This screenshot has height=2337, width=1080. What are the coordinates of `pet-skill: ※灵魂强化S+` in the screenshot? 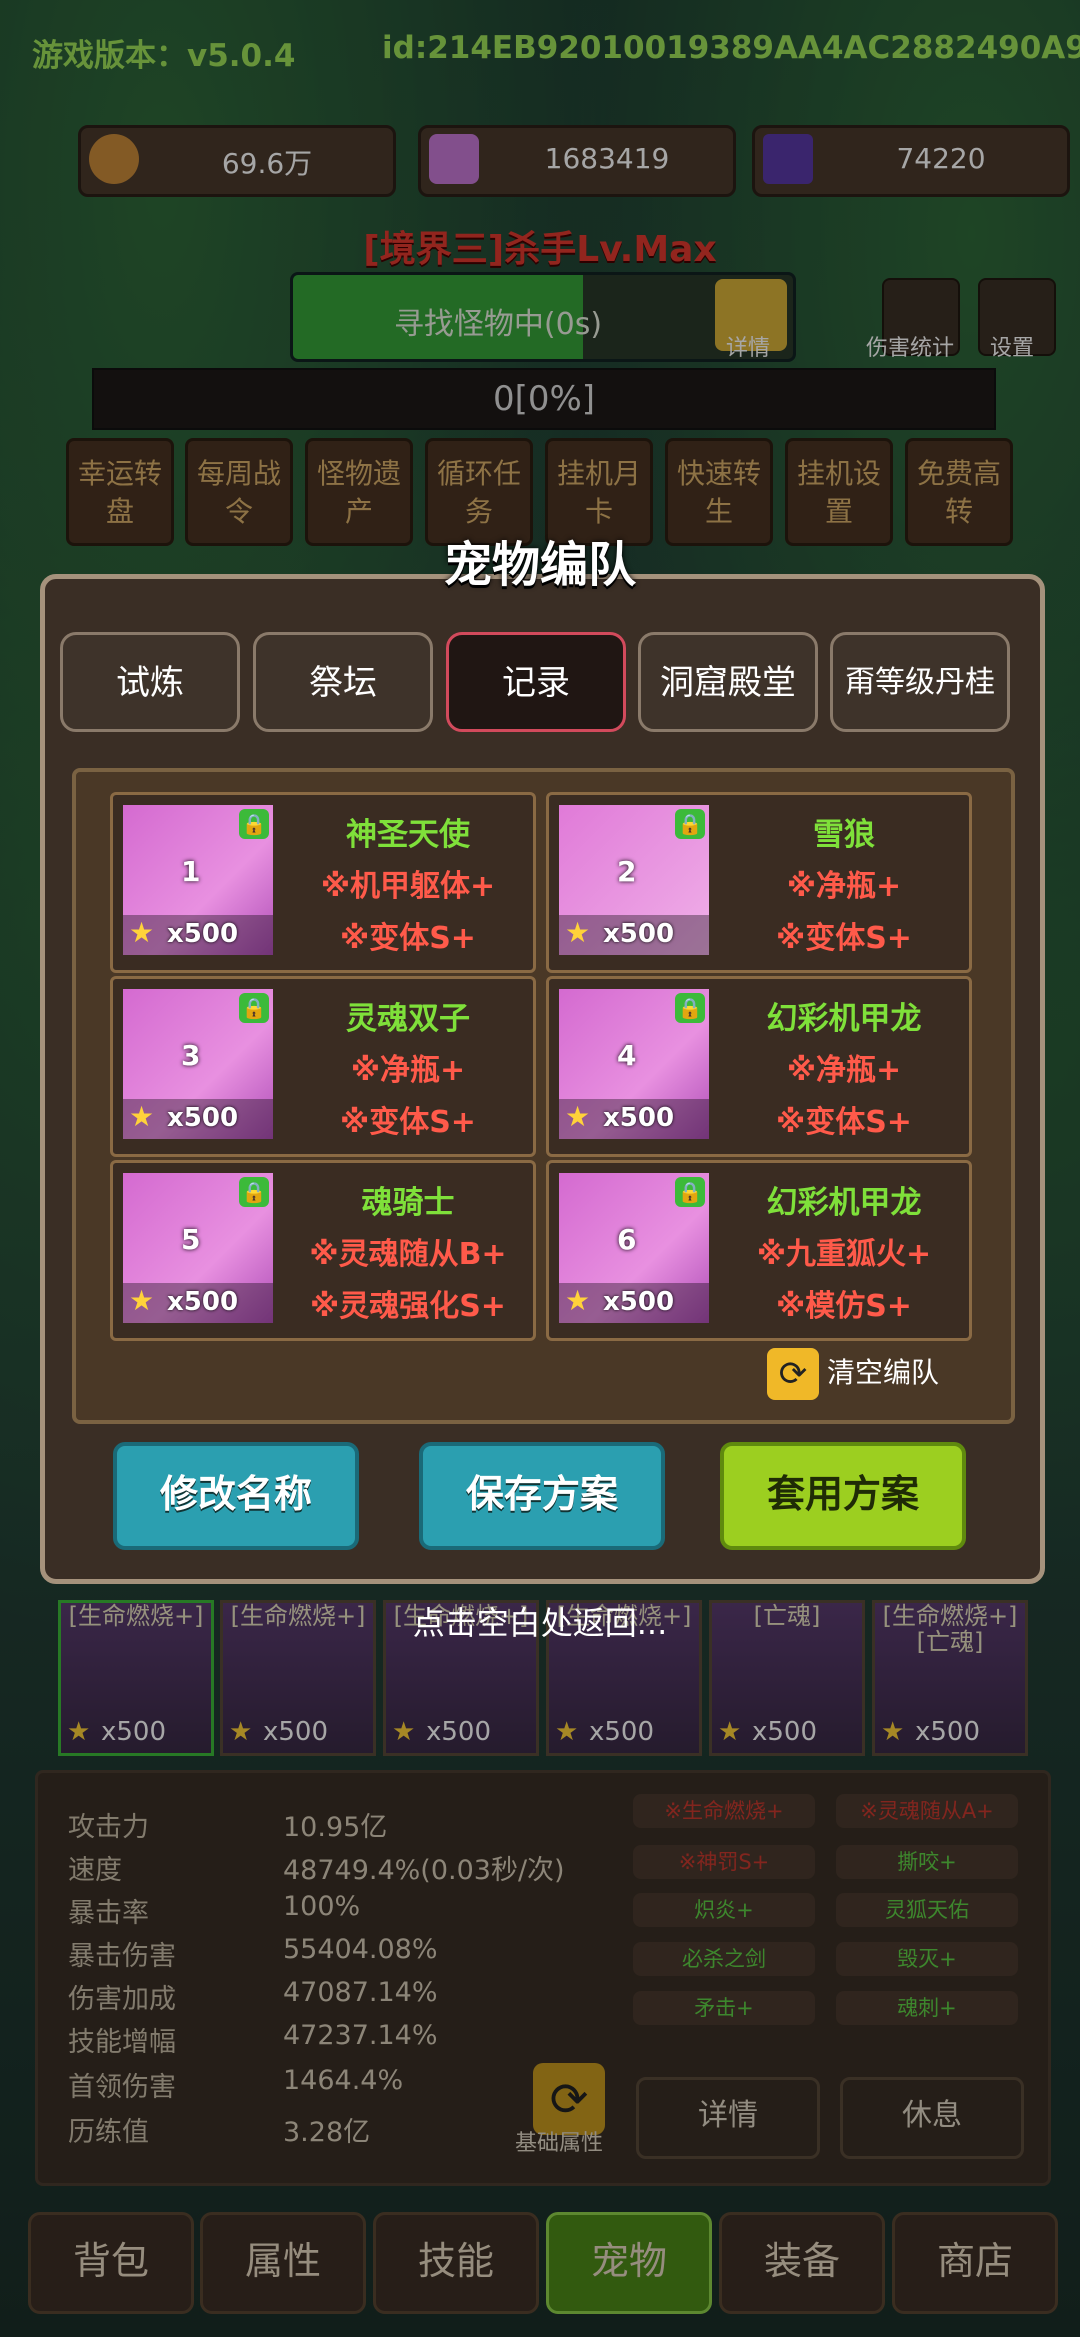 It's located at (408, 1306).